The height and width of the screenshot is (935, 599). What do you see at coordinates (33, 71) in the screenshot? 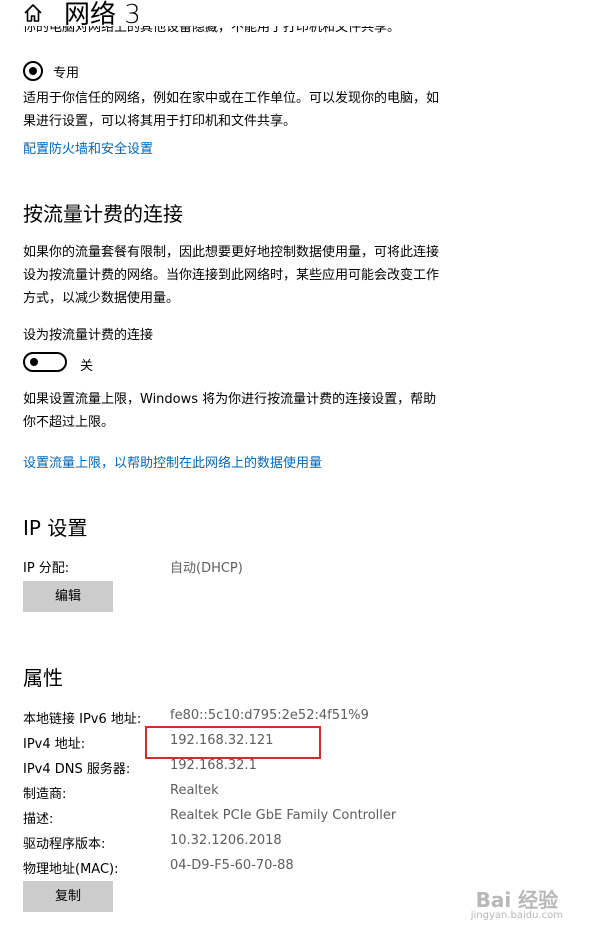
I see `private-radio` at bounding box center [33, 71].